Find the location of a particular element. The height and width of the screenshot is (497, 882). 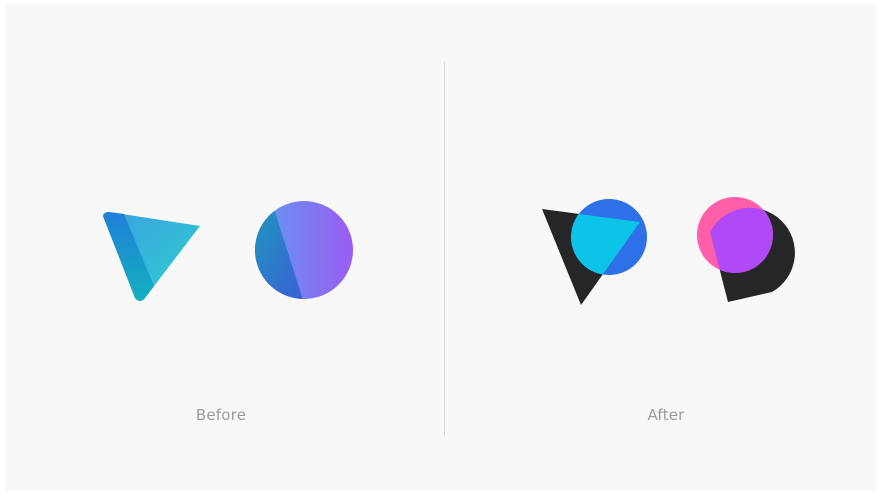

before-caption: Before is located at coordinates (221, 415).